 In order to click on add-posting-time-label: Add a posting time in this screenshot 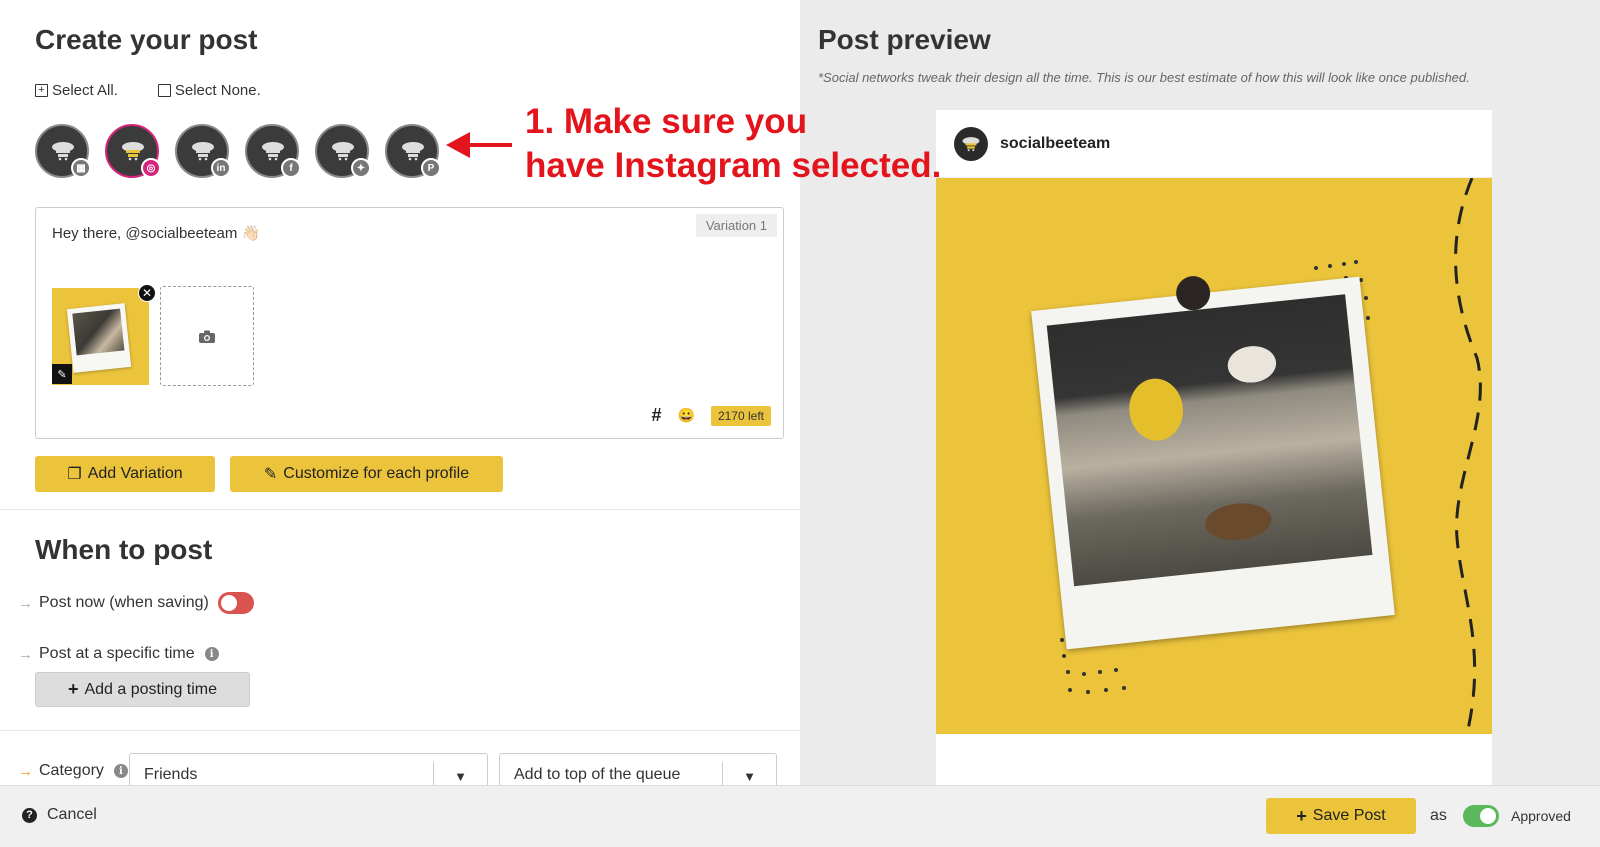, I will do `click(151, 689)`.